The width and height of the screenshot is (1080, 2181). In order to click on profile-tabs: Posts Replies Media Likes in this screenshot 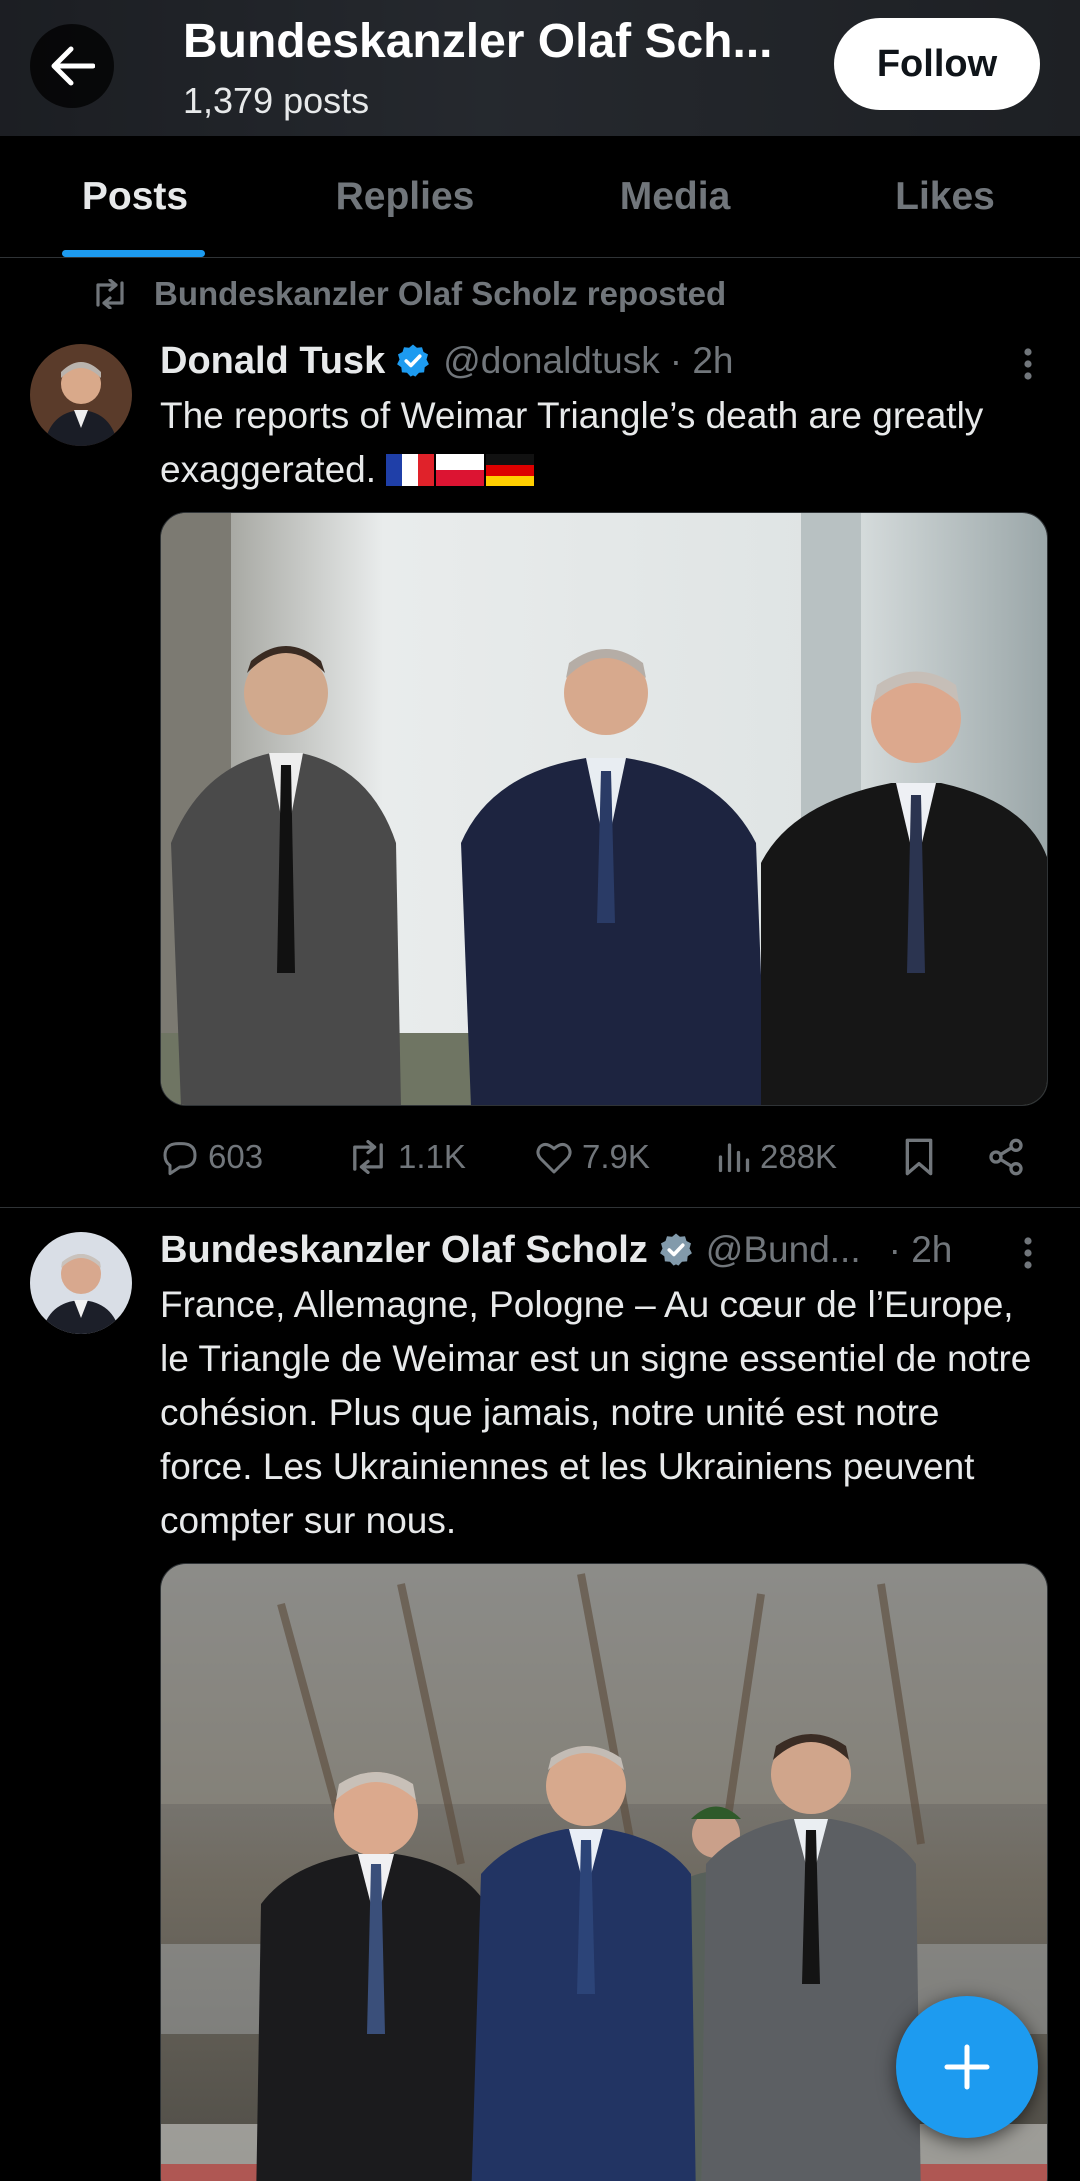, I will do `click(540, 197)`.